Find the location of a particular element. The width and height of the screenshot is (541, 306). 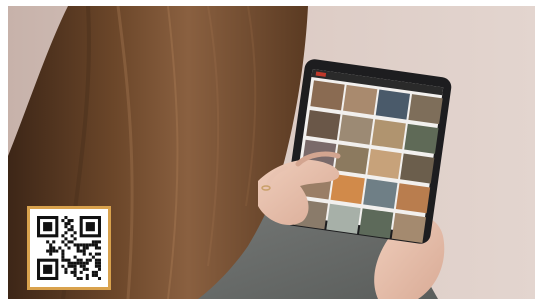

qr-code-icon is located at coordinates (69, 248).